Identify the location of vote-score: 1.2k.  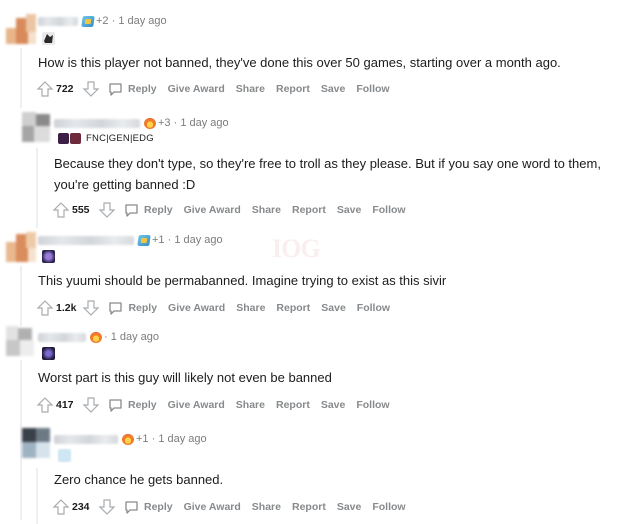
(66, 308).